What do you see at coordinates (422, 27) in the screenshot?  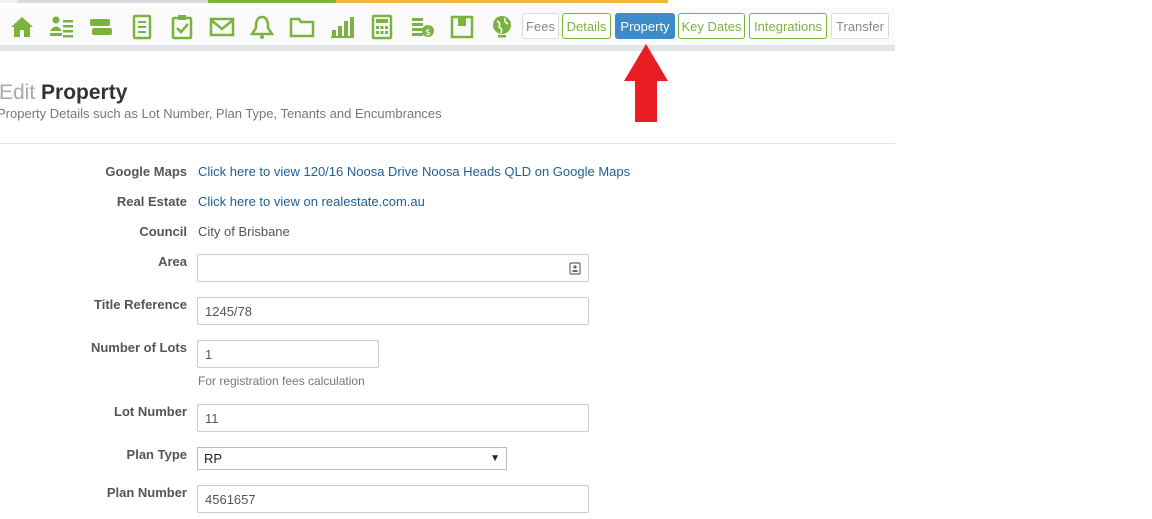 I see `money-coins-icon: $` at bounding box center [422, 27].